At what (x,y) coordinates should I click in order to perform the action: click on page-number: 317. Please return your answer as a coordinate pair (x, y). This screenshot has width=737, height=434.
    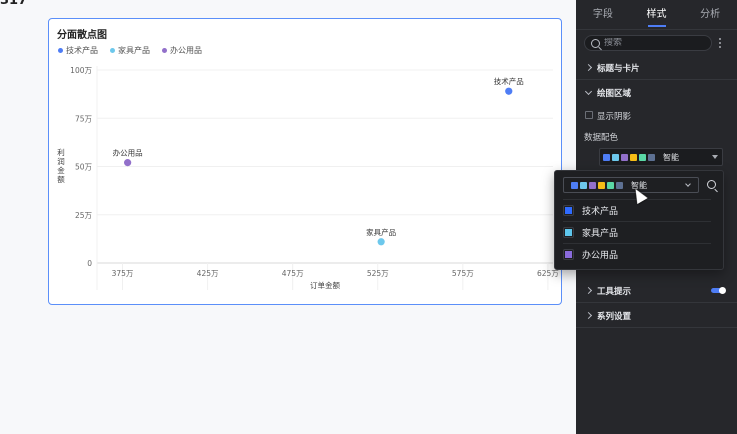
    Looking at the image, I should click on (14, 4).